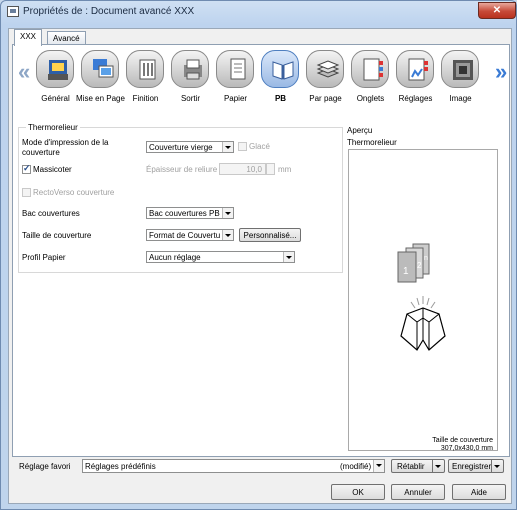 The height and width of the screenshot is (510, 517). Describe the element at coordinates (411, 466) in the screenshot. I see `restore-label: Rétablir` at that location.